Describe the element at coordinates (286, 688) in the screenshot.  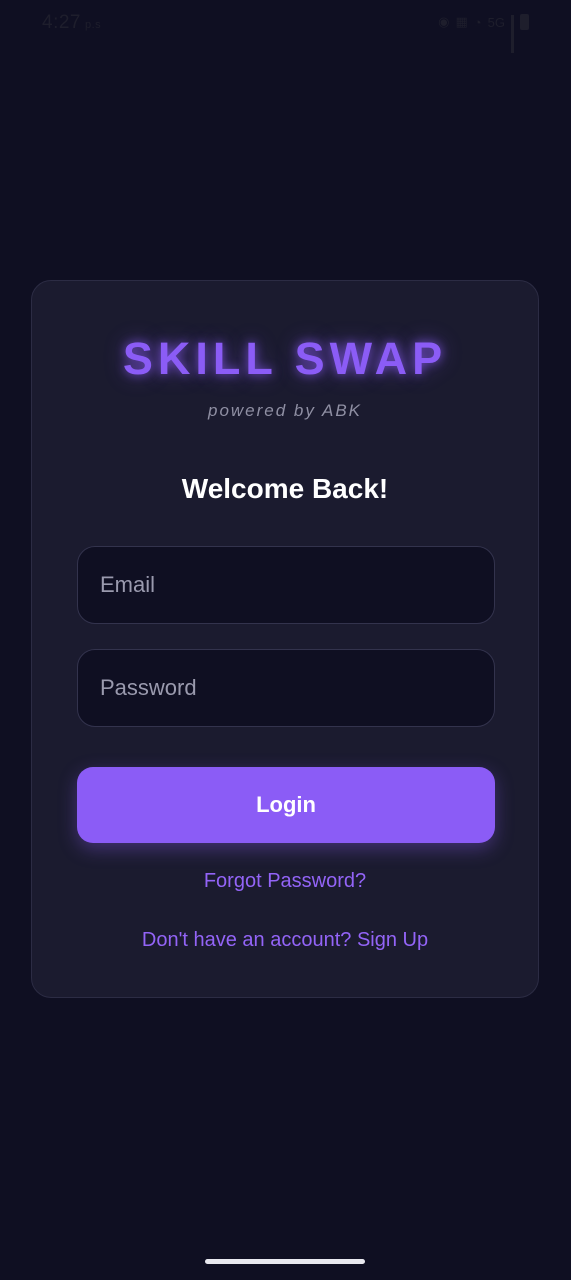
I see `password-field` at that location.